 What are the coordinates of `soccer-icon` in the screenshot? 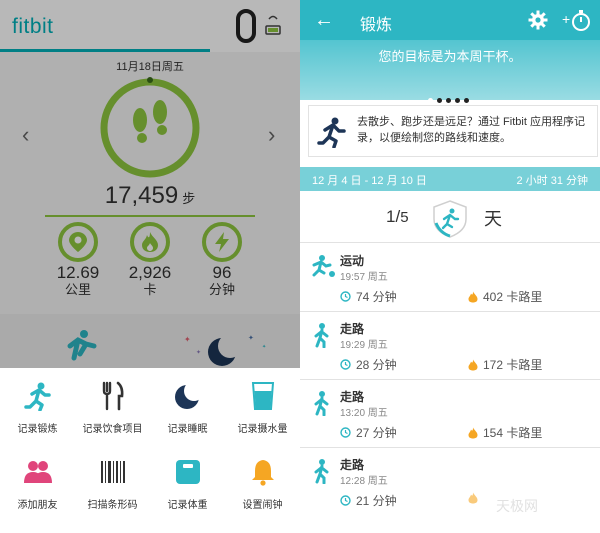 It's located at (323, 266).